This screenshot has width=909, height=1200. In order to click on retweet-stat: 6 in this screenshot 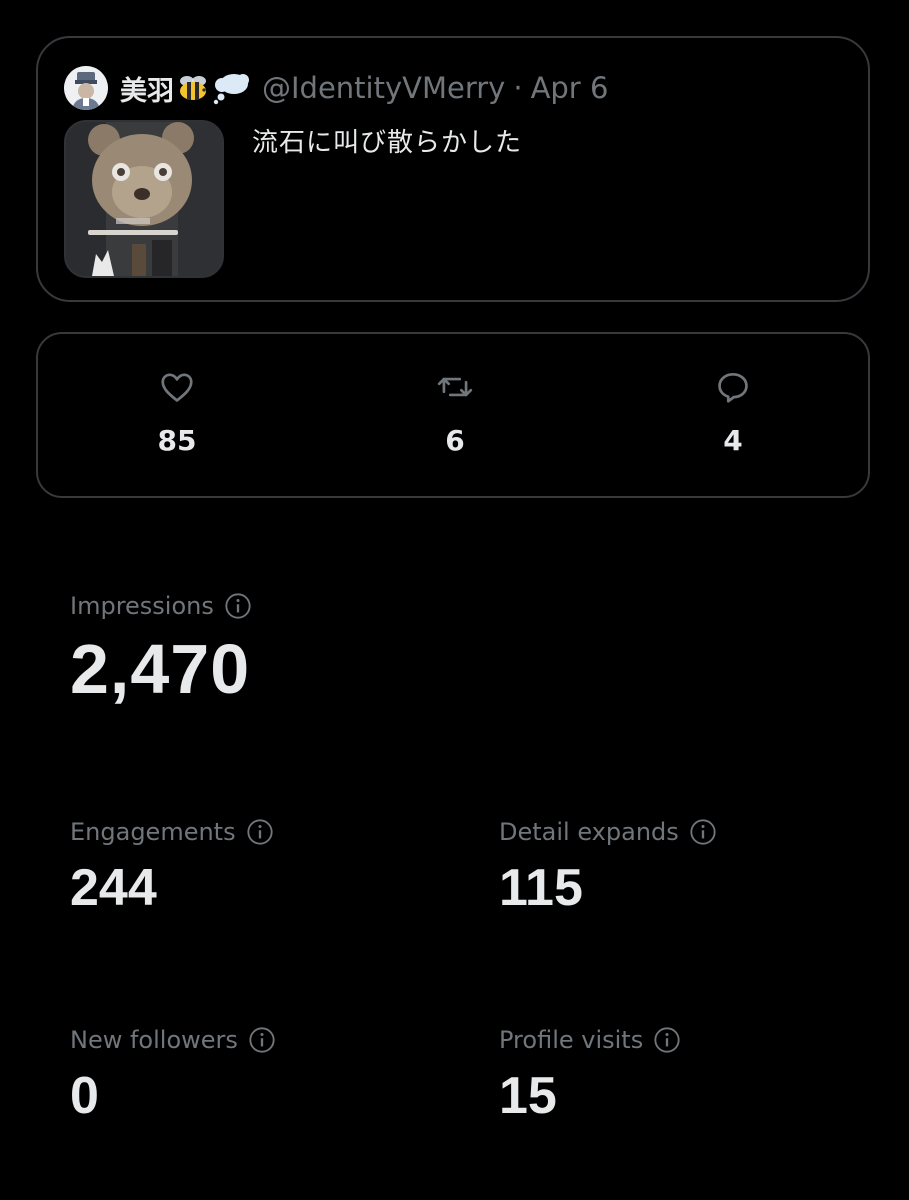, I will do `click(455, 412)`.